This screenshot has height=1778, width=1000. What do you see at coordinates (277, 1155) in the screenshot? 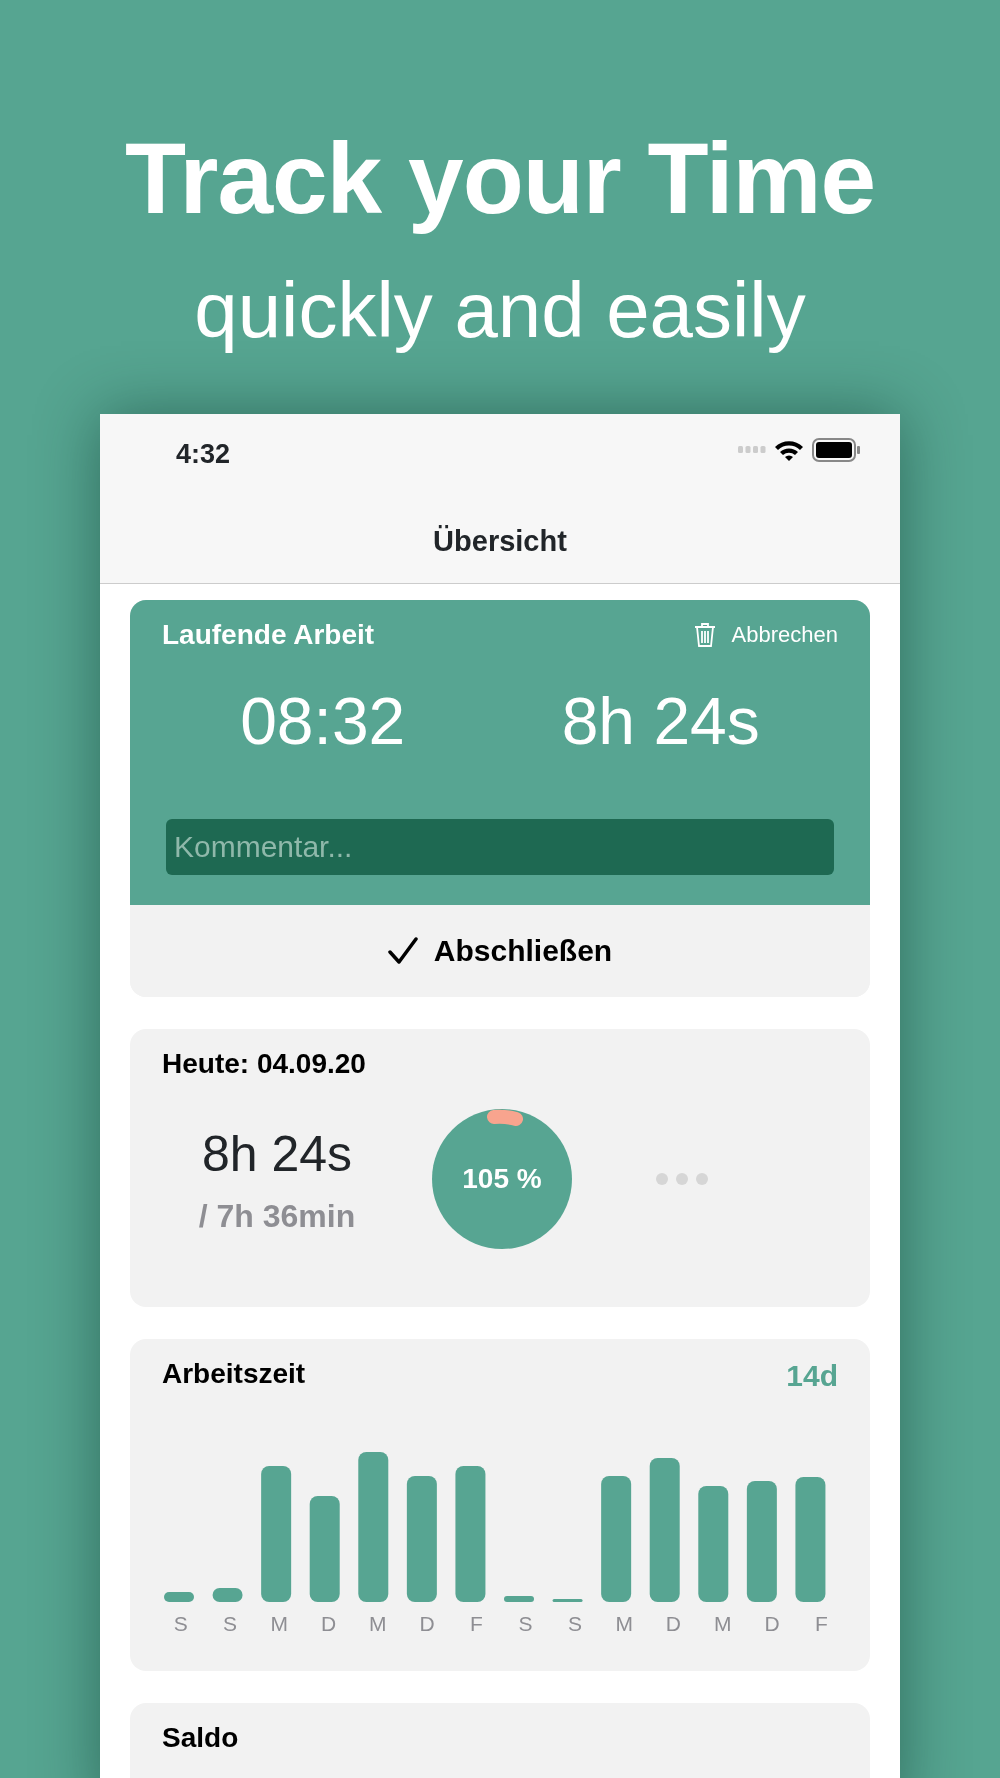
I see `worked-time: 8h 24s` at bounding box center [277, 1155].